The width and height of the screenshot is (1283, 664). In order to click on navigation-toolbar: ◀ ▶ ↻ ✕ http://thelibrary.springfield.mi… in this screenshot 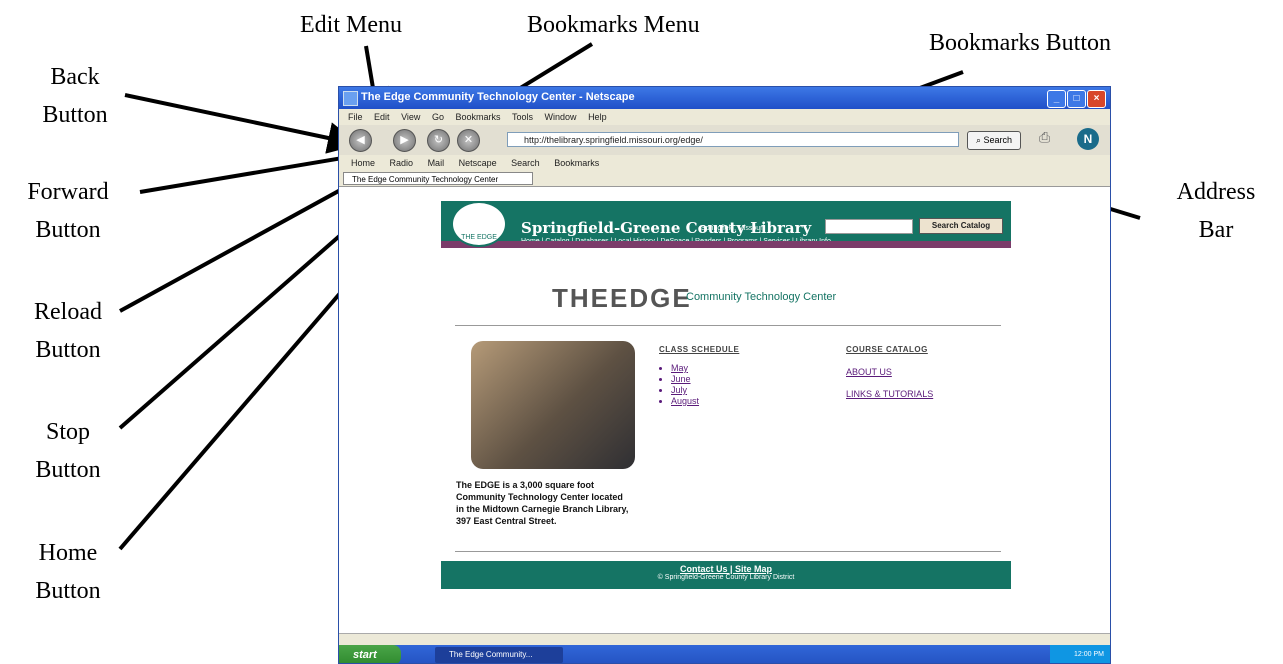, I will do `click(724, 140)`.